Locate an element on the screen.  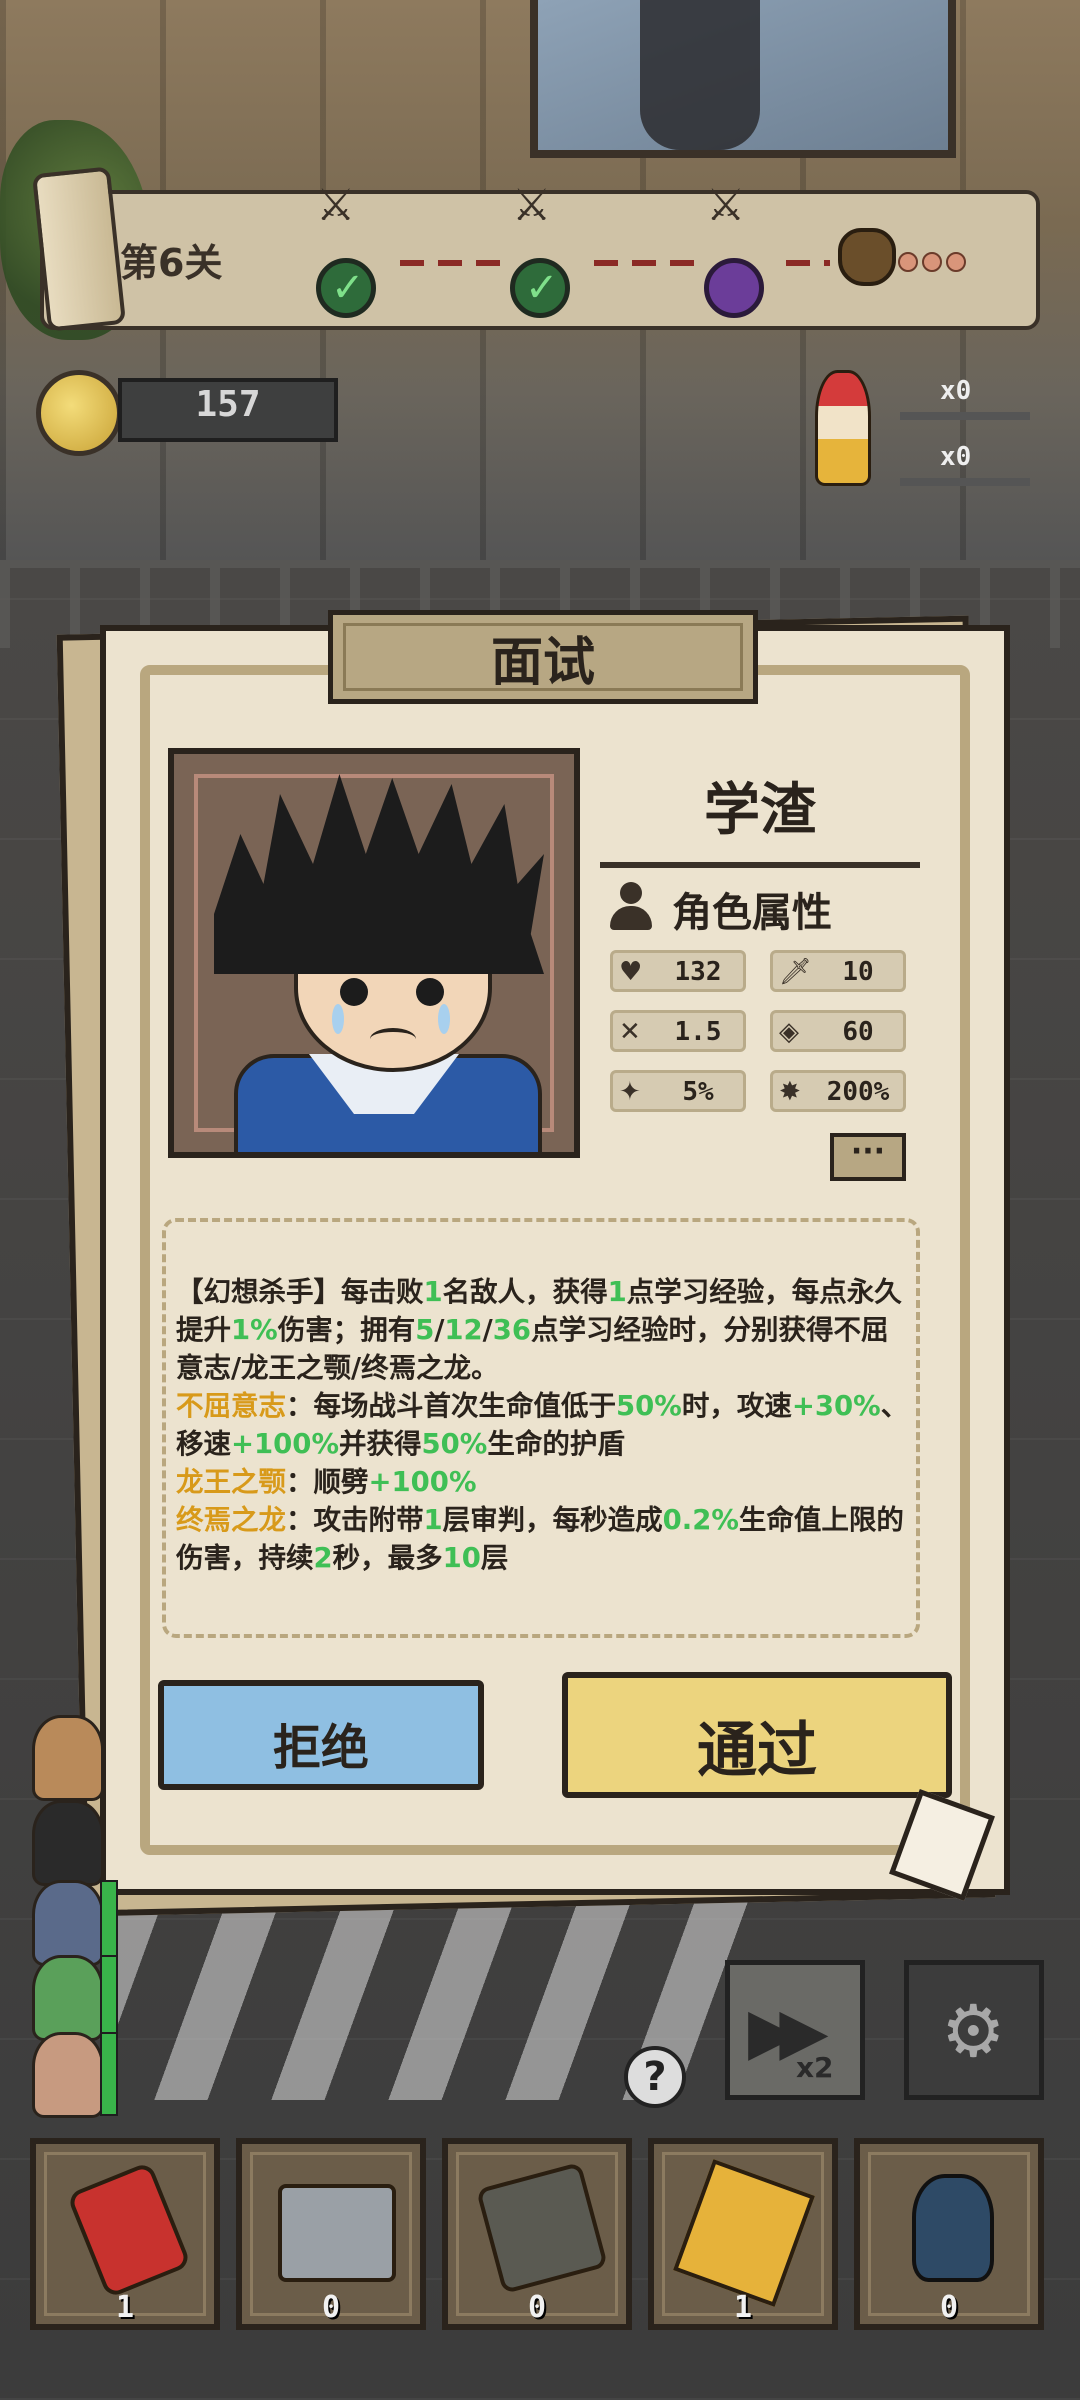
reward-bag-icon is located at coordinates (867, 257).